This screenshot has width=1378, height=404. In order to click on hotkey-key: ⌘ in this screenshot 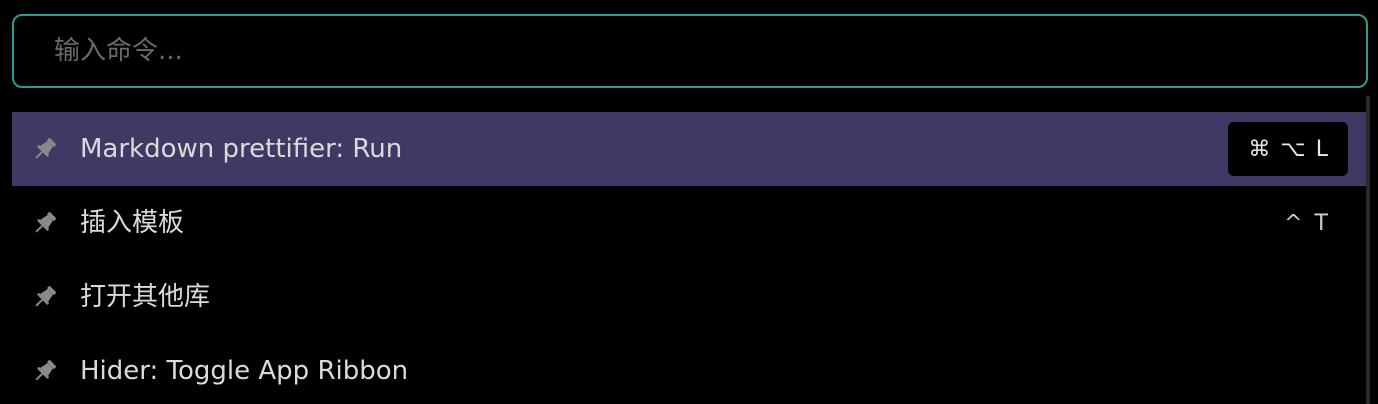, I will do `click(1259, 149)`.